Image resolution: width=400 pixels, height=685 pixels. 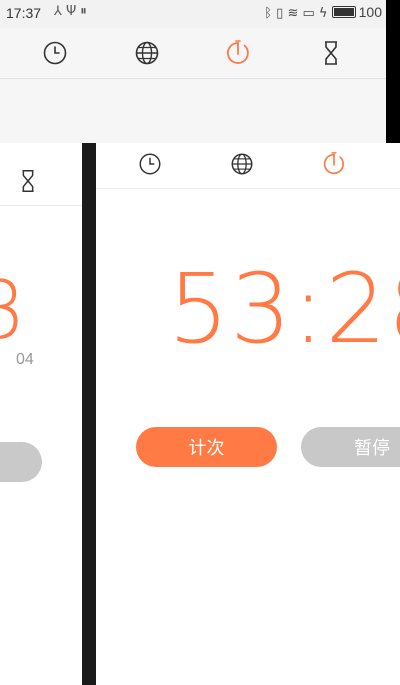 I want to click on lap-button: 计次, so click(x=206, y=447).